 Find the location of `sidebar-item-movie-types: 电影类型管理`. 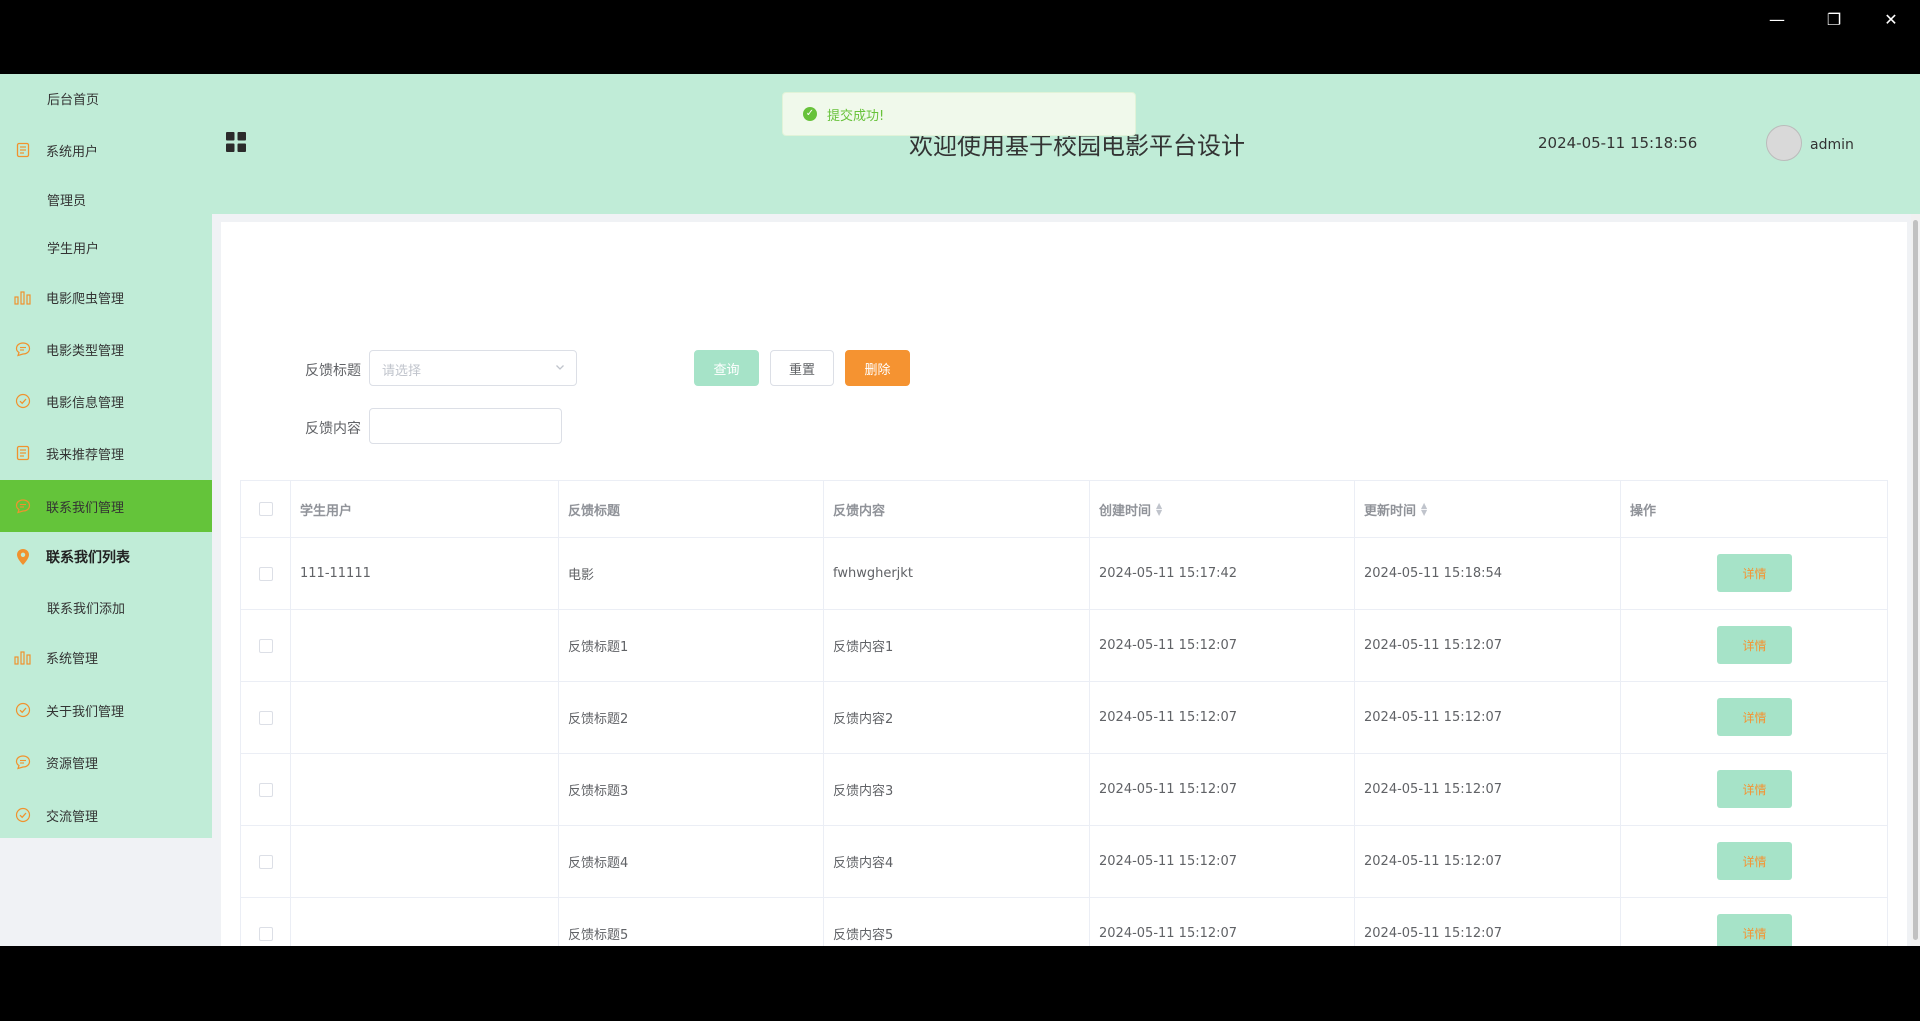

sidebar-item-movie-types: 电影类型管理 is located at coordinates (106, 349).